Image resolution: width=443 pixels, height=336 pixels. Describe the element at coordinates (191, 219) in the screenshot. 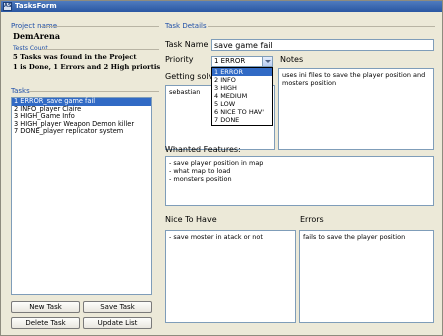

I see `nice-to-have-label: Nice To Have` at that location.